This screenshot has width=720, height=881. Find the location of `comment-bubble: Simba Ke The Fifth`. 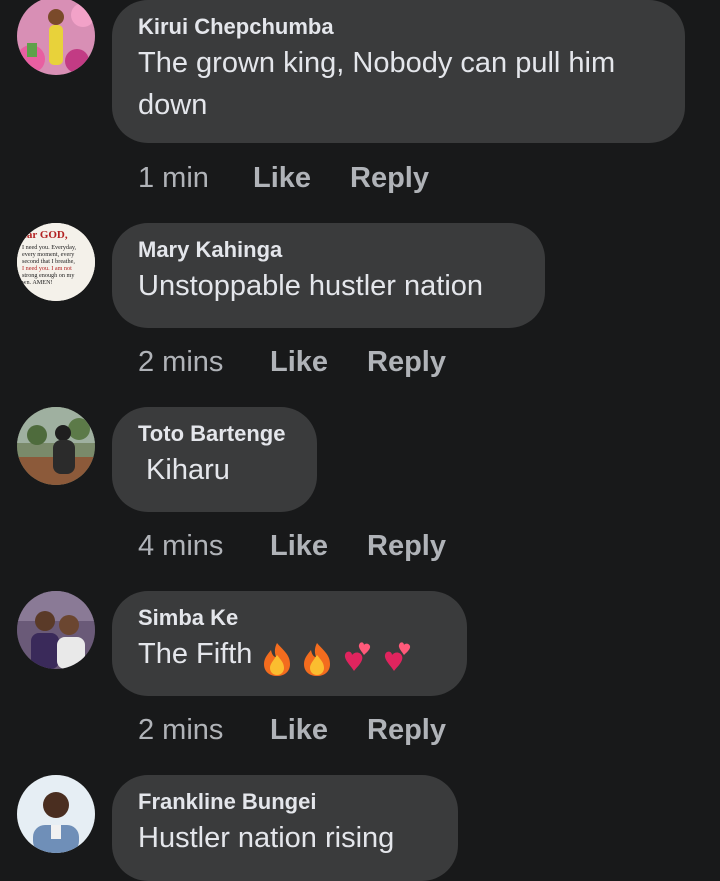

comment-bubble: Simba Ke The Fifth is located at coordinates (289, 643).